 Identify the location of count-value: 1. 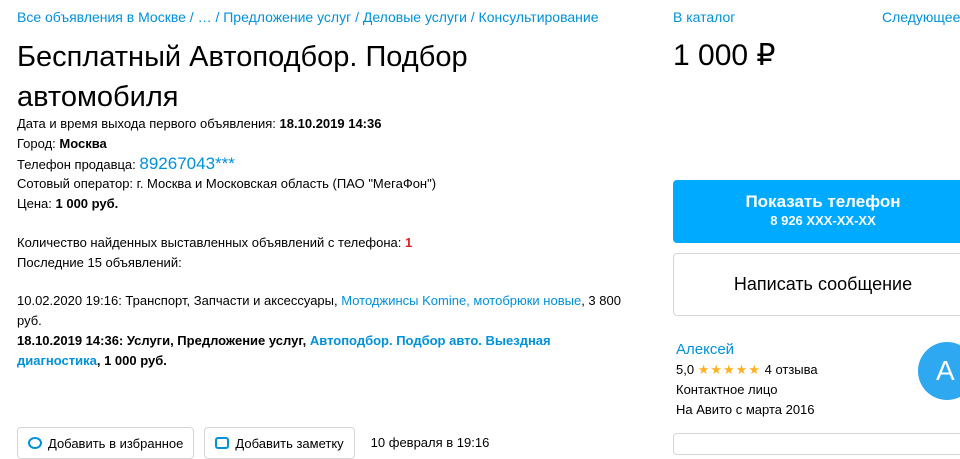
(409, 242).